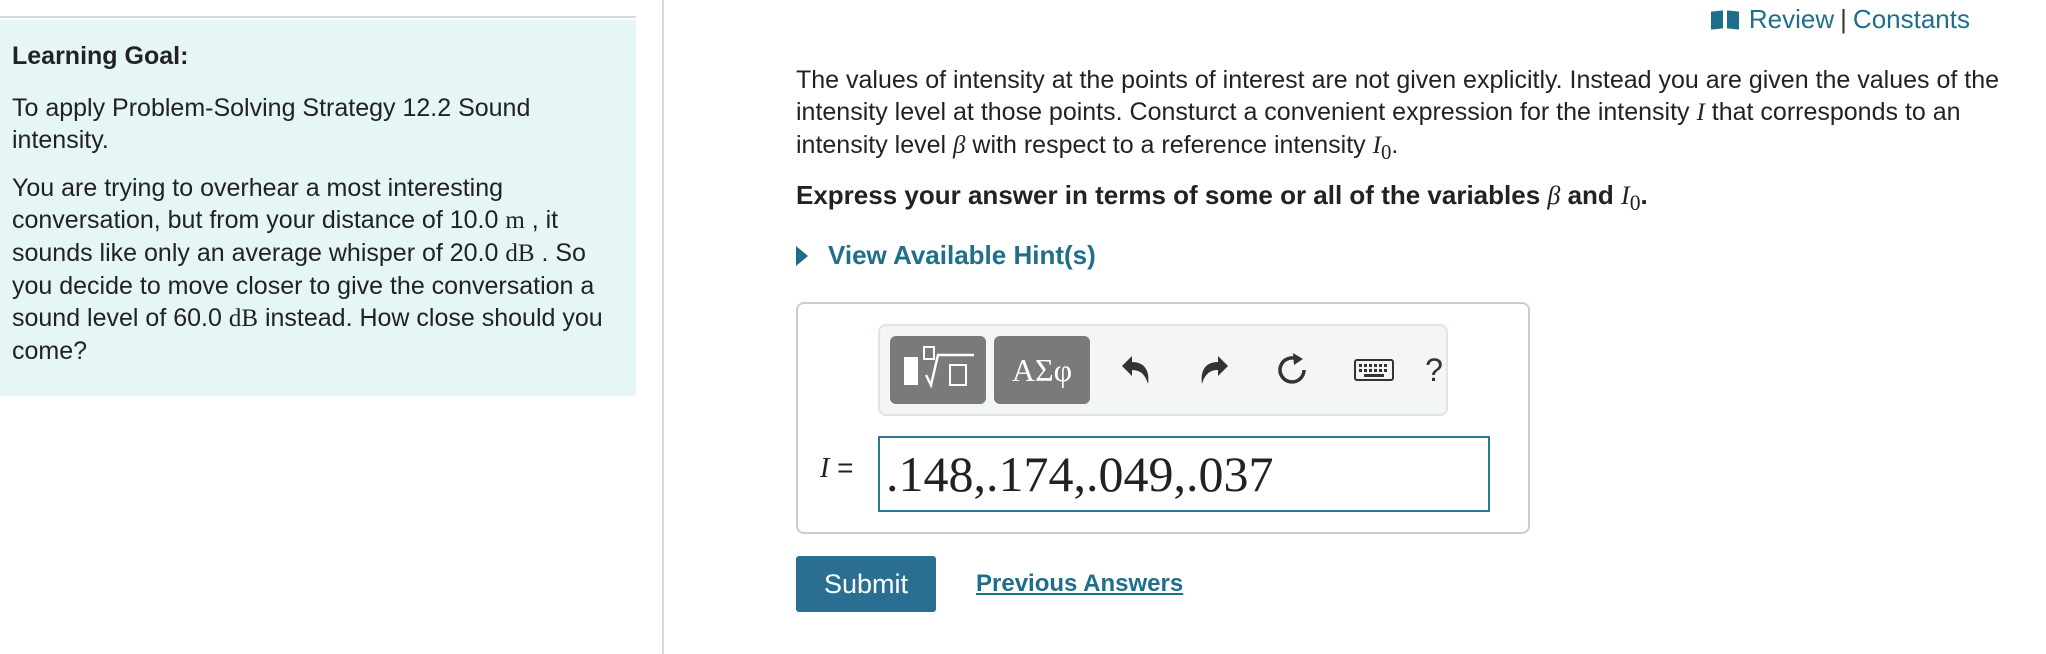 The image size is (2046, 654). What do you see at coordinates (1169, 145) in the screenshot?
I see `question-part-3: with respect to a reference intensity` at bounding box center [1169, 145].